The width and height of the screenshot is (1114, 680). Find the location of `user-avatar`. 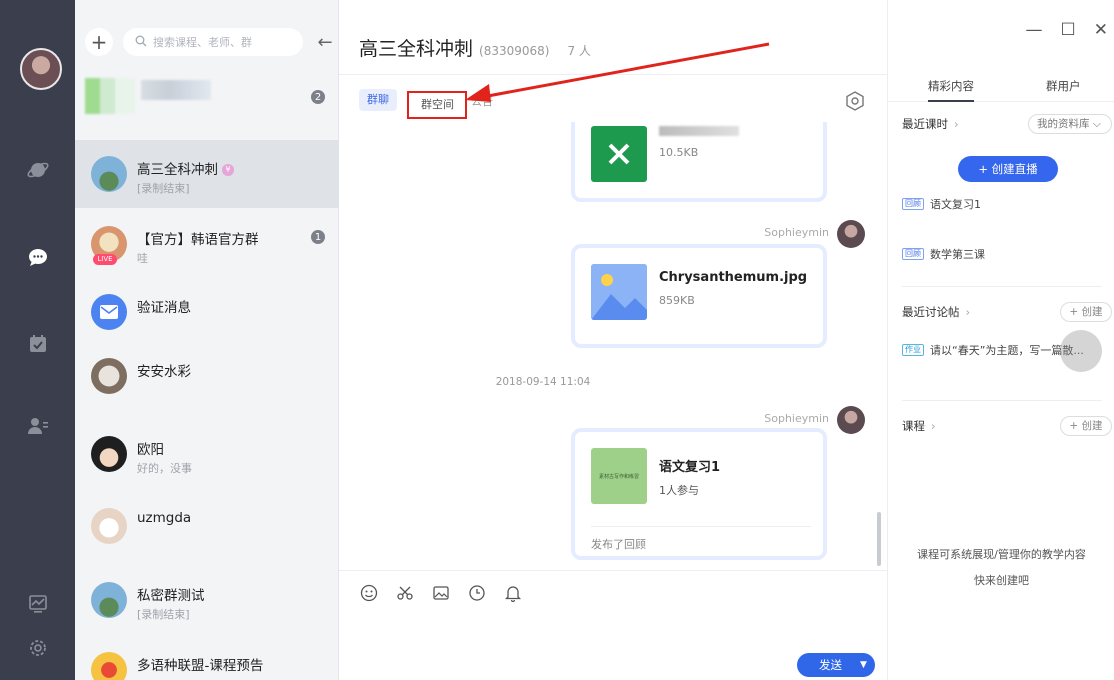

user-avatar is located at coordinates (41, 69).